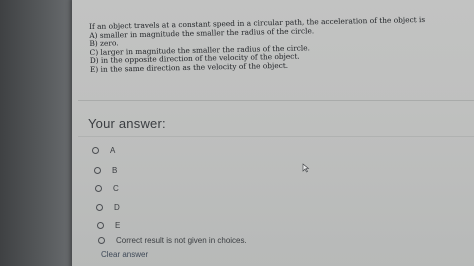 The height and width of the screenshot is (266, 474). What do you see at coordinates (112, 150) in the screenshot?
I see `option-label: A` at bounding box center [112, 150].